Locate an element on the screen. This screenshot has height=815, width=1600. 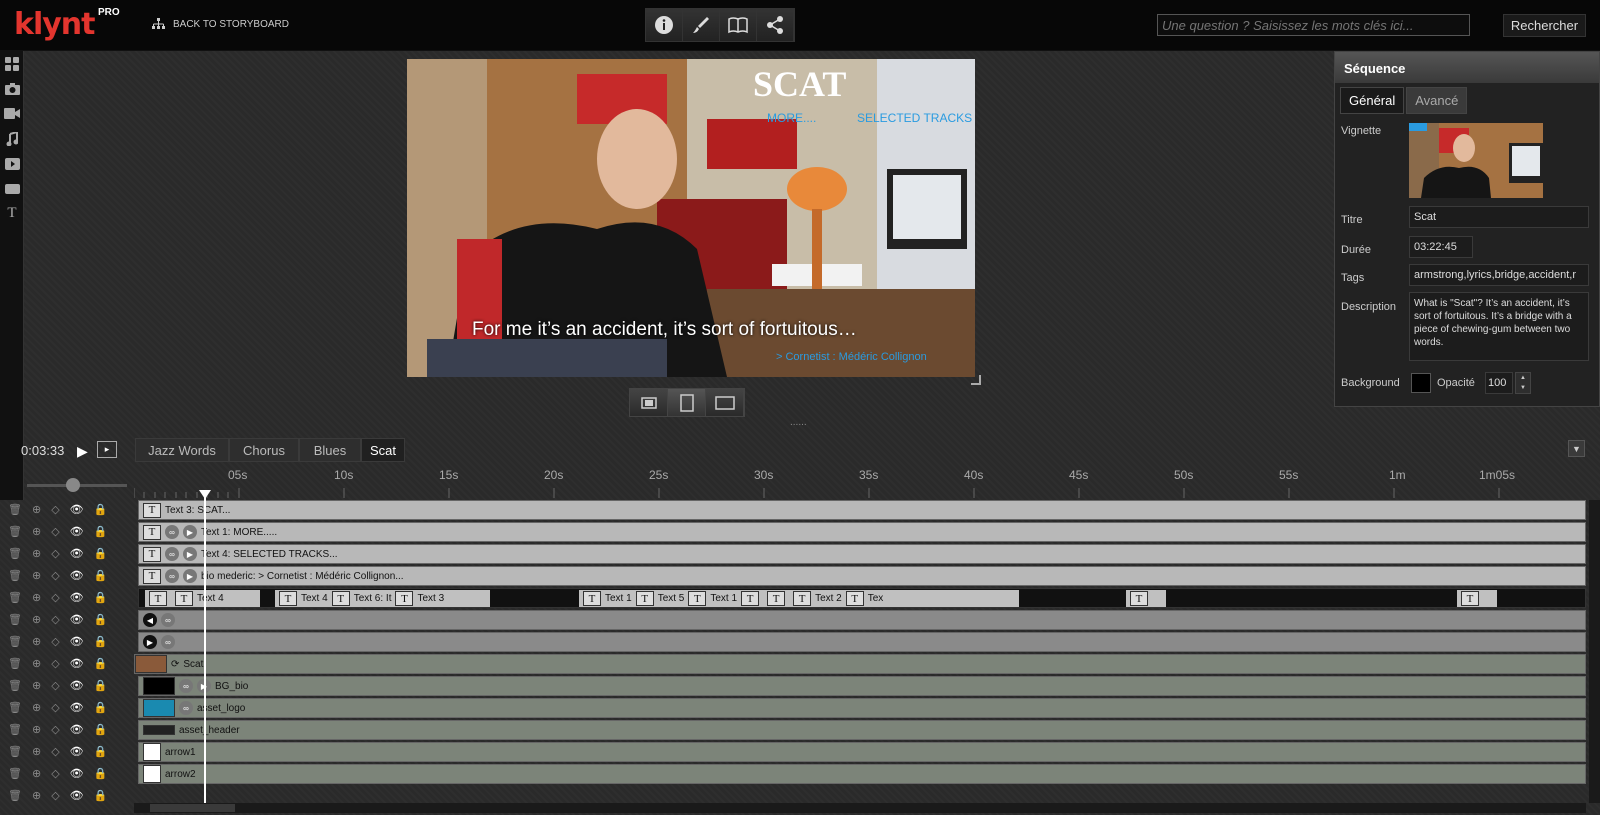
ratio-169-button is located at coordinates (725, 402).